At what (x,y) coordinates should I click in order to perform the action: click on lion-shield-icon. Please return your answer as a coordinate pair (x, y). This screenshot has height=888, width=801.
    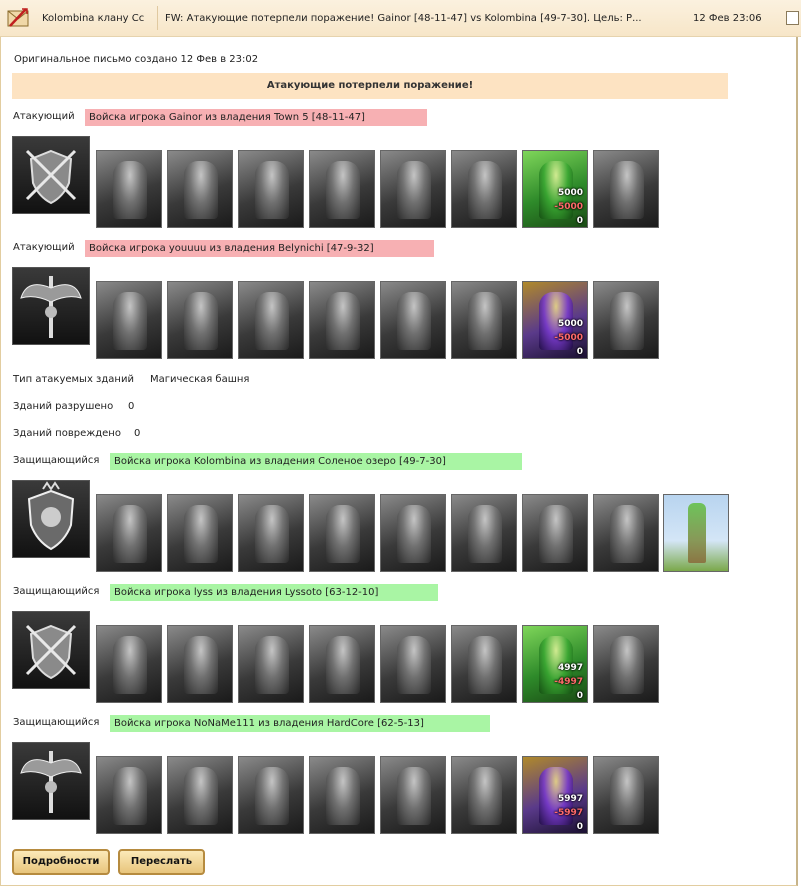
    Looking at the image, I should click on (51, 516).